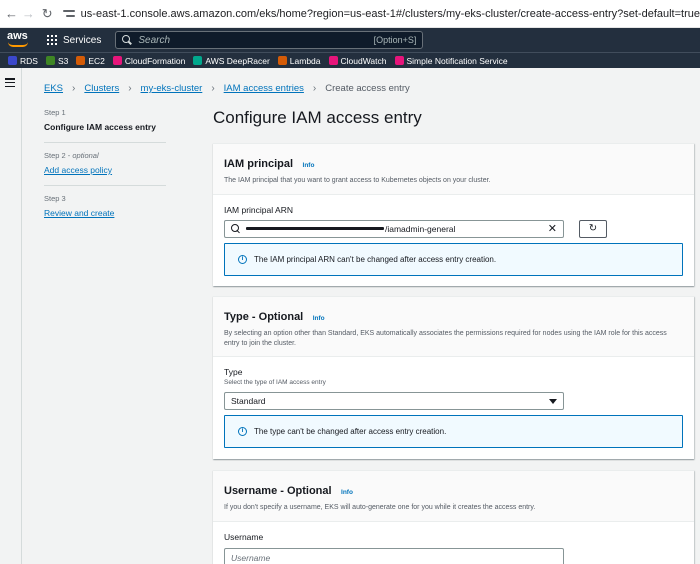  I want to click on clear-icon: ✕, so click(552, 228).